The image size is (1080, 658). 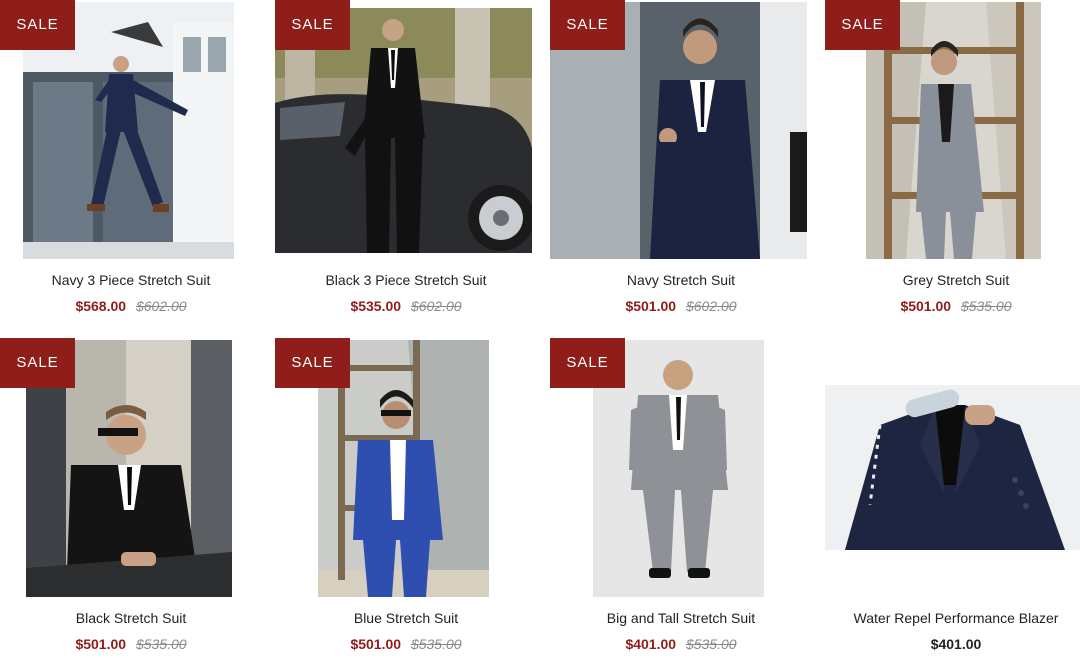 I want to click on price-row: $568.00 $602.00, so click(x=131, y=306).